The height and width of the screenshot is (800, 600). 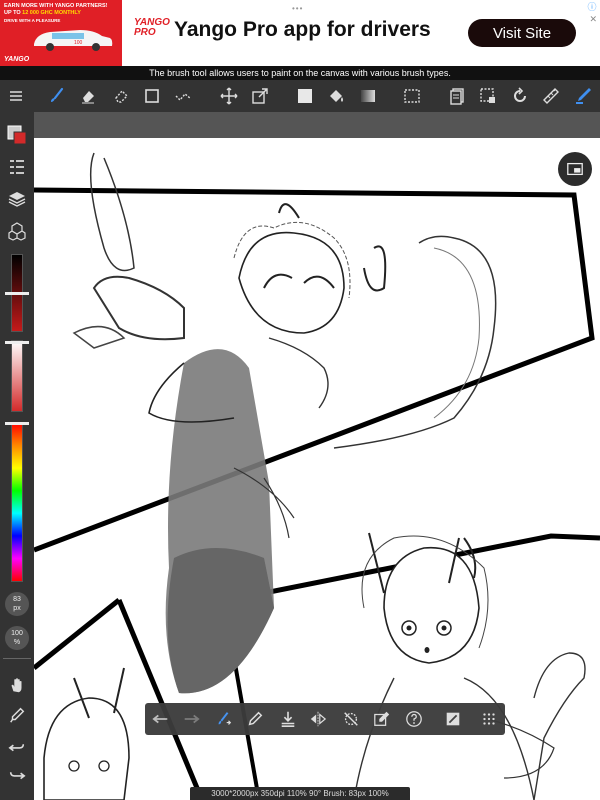 What do you see at coordinates (414, 719) in the screenshot?
I see `help-icon` at bounding box center [414, 719].